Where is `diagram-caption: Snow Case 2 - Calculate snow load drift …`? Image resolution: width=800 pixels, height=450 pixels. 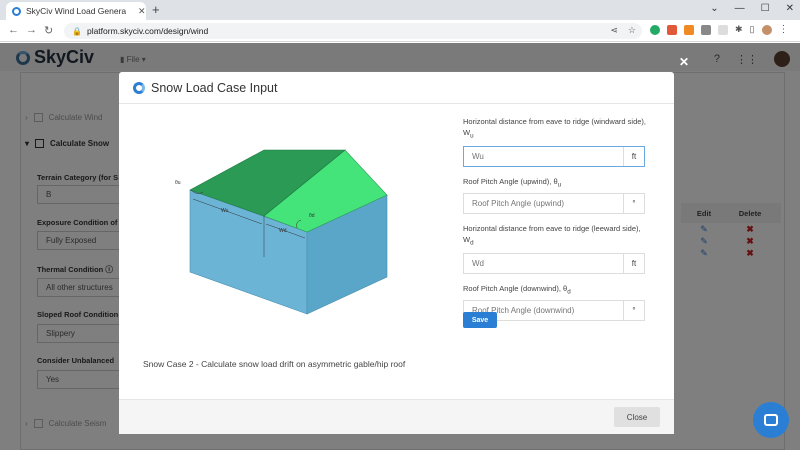
diagram-caption: Snow Case 2 - Calculate snow load drift … is located at coordinates (274, 364).